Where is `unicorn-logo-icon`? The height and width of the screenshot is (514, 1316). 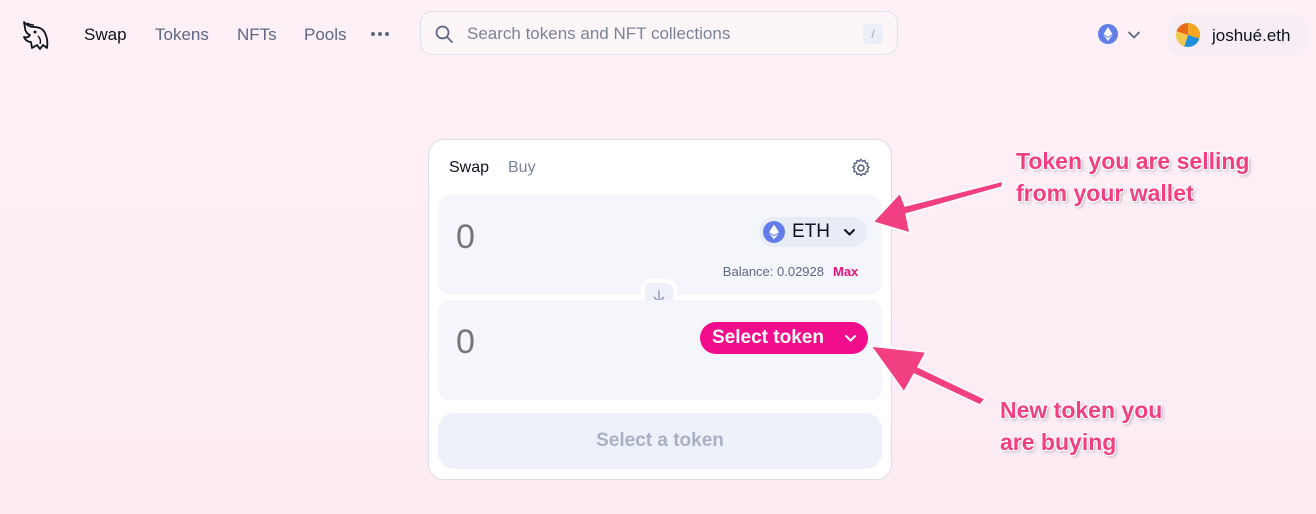
unicorn-logo-icon is located at coordinates (35, 35).